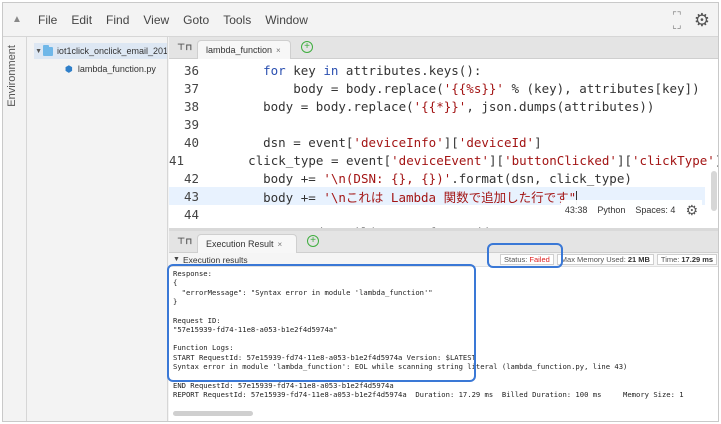 The image size is (721, 424). What do you see at coordinates (473, 88) in the screenshot?
I see `code-string: '{{%s}}'` at bounding box center [473, 88].